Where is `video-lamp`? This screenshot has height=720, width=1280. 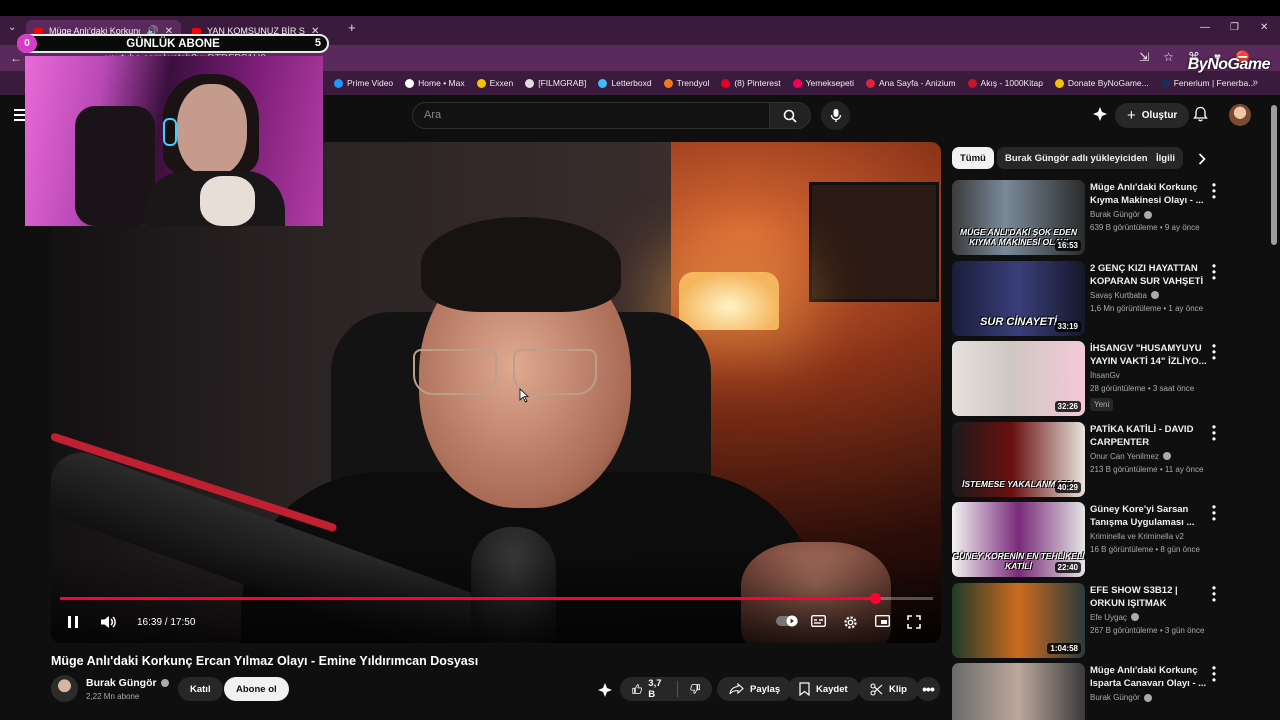 video-lamp is located at coordinates (729, 301).